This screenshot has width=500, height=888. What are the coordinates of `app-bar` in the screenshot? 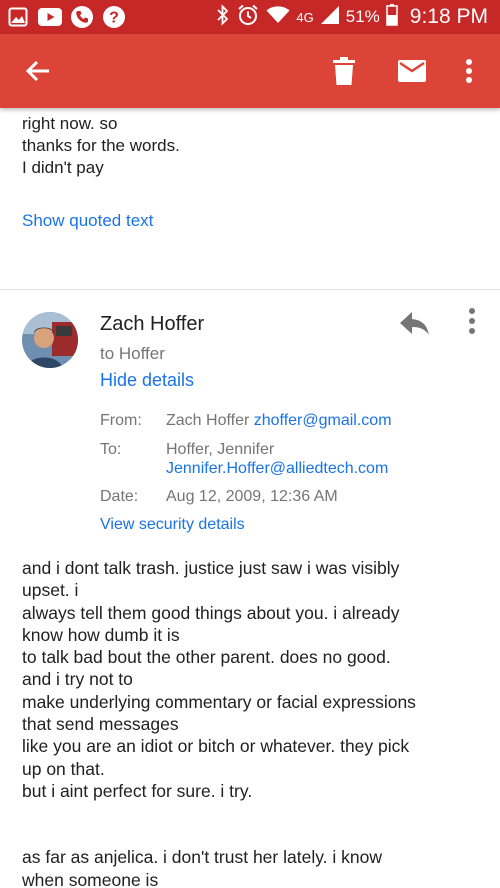 It's located at (250, 71).